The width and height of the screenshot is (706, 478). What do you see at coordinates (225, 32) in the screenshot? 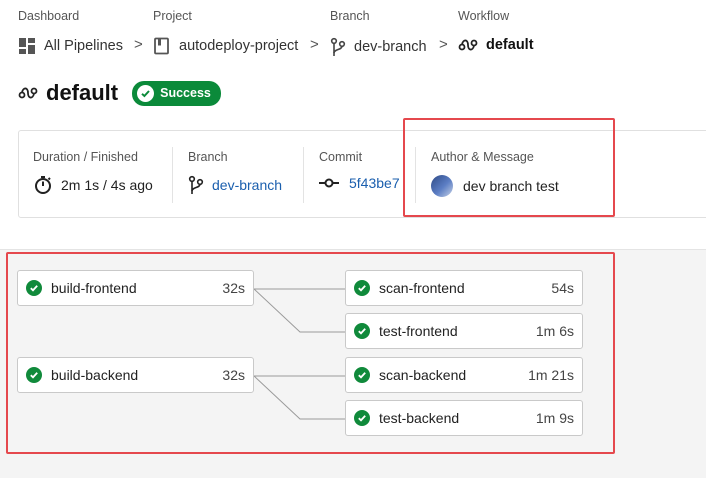
I see `breadcrumb-project: Project autodeploy-project` at bounding box center [225, 32].